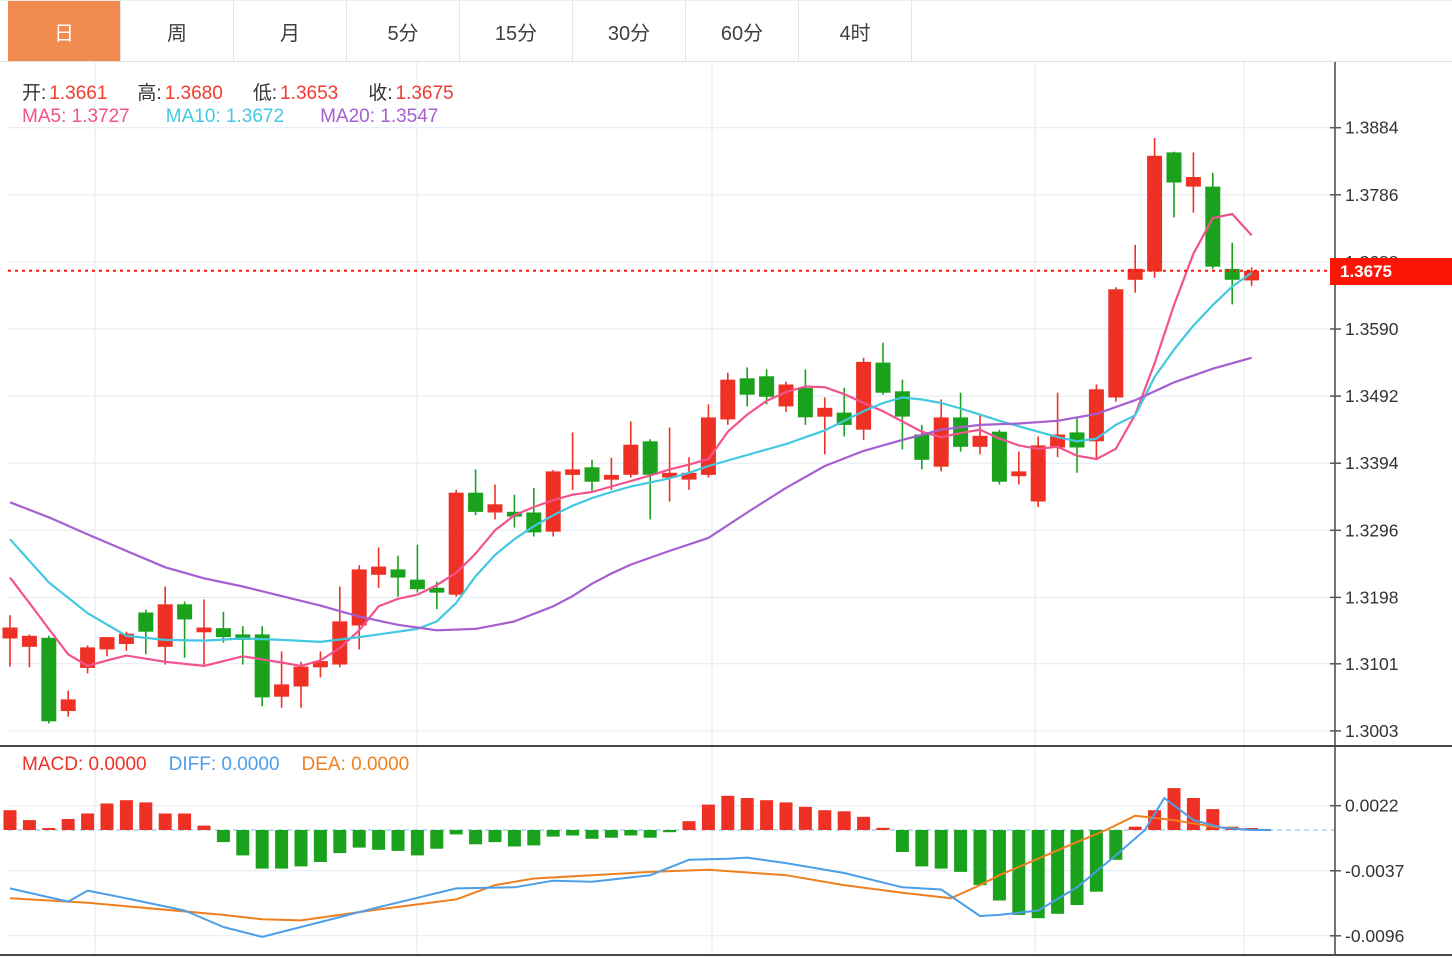  I want to click on tab-day: 日, so click(64, 31).